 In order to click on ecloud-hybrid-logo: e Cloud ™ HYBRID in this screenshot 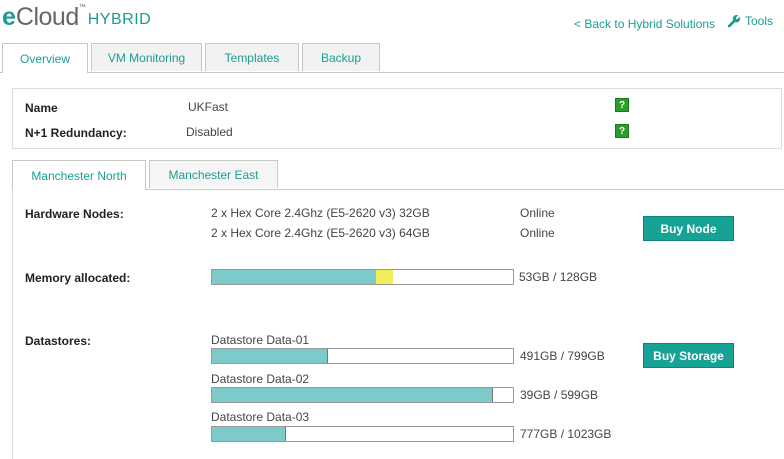, I will do `click(76, 20)`.